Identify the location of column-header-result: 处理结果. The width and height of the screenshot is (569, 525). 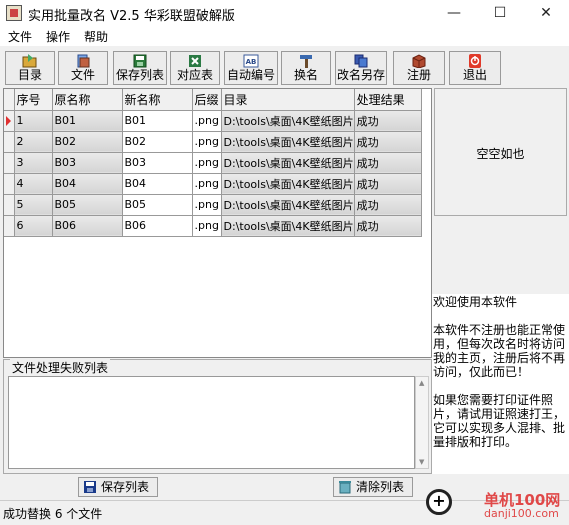
(388, 100).